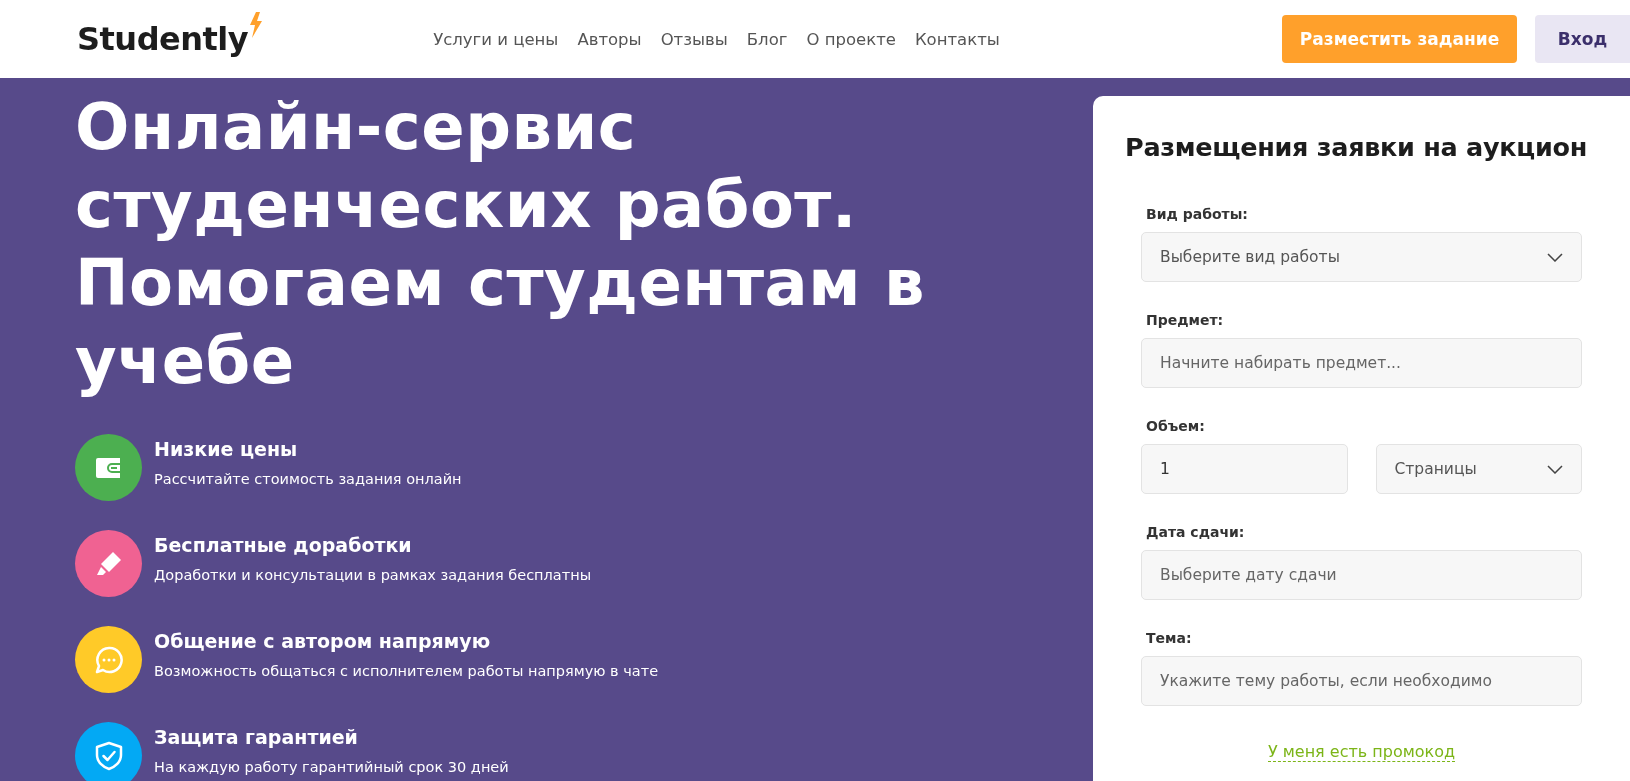  Describe the element at coordinates (226, 449) in the screenshot. I see `feature-title: Низкие цены` at that location.